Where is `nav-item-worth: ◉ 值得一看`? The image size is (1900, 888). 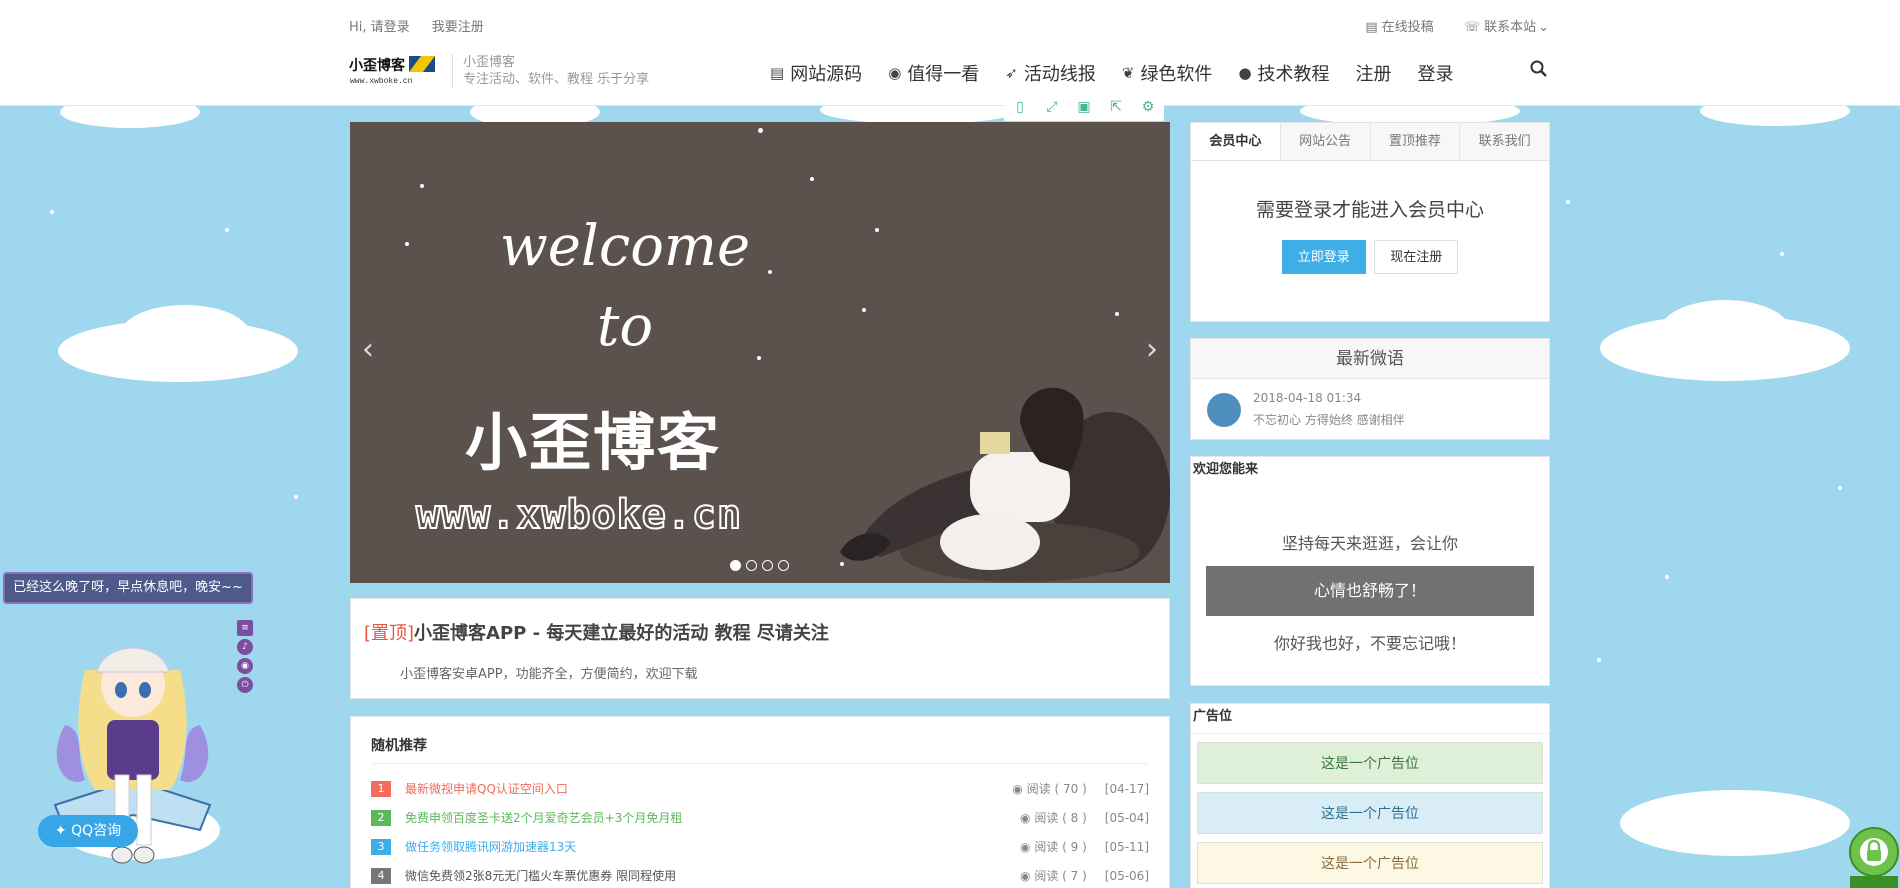 nav-item-worth: ◉ 值得一看 is located at coordinates (933, 73).